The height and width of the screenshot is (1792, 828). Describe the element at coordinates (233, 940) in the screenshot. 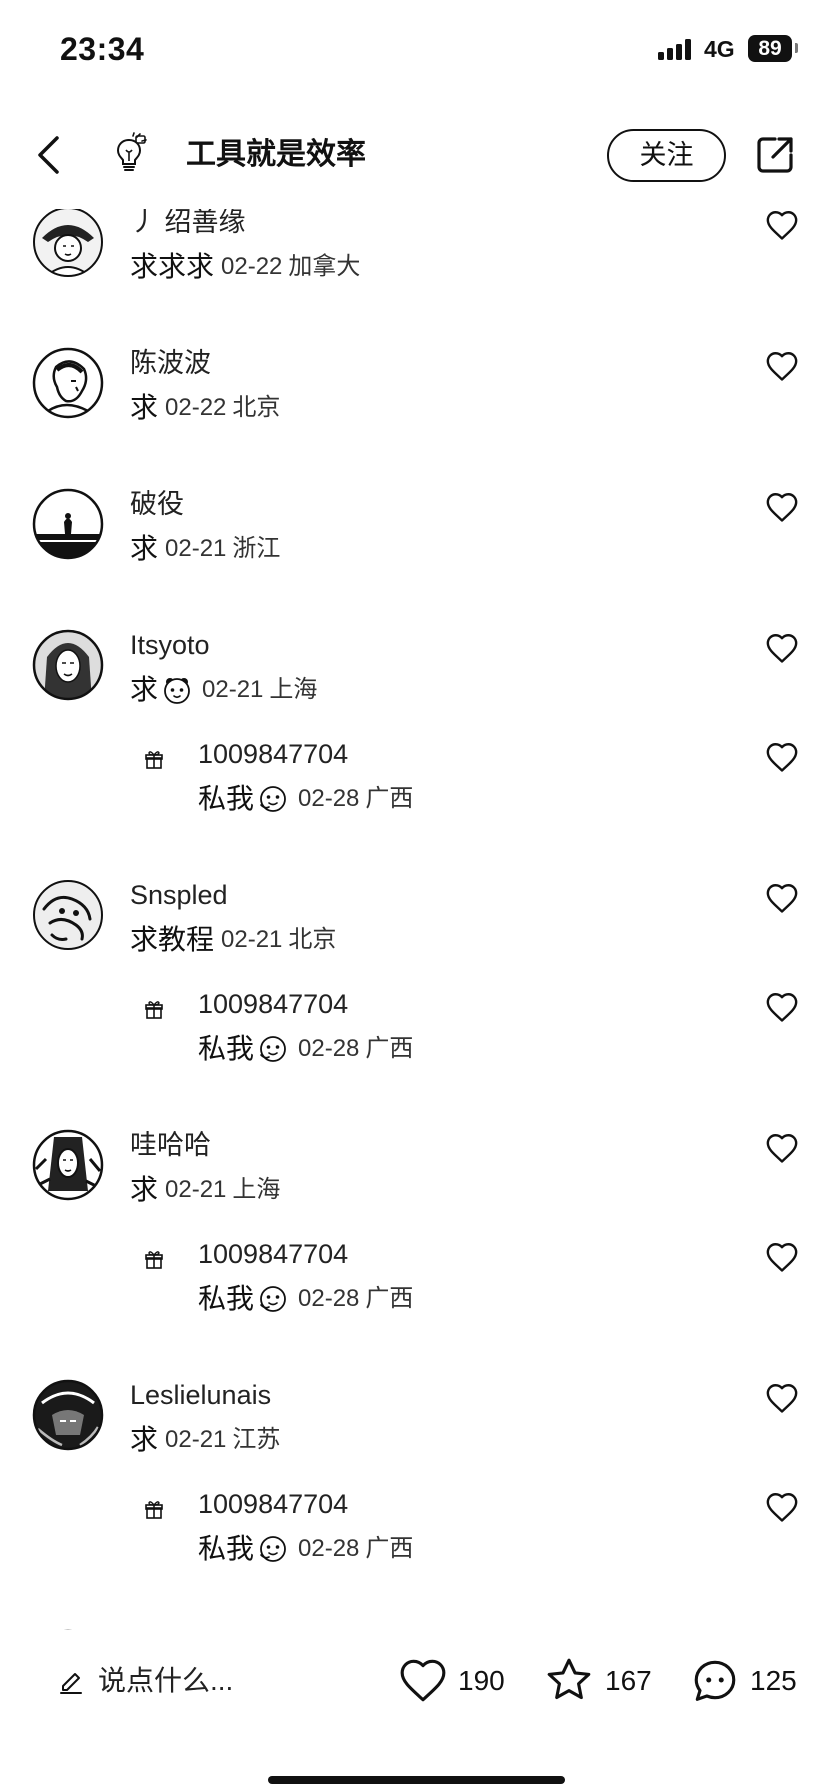

I see `comment-body: 求教程 02-21 北京` at that location.